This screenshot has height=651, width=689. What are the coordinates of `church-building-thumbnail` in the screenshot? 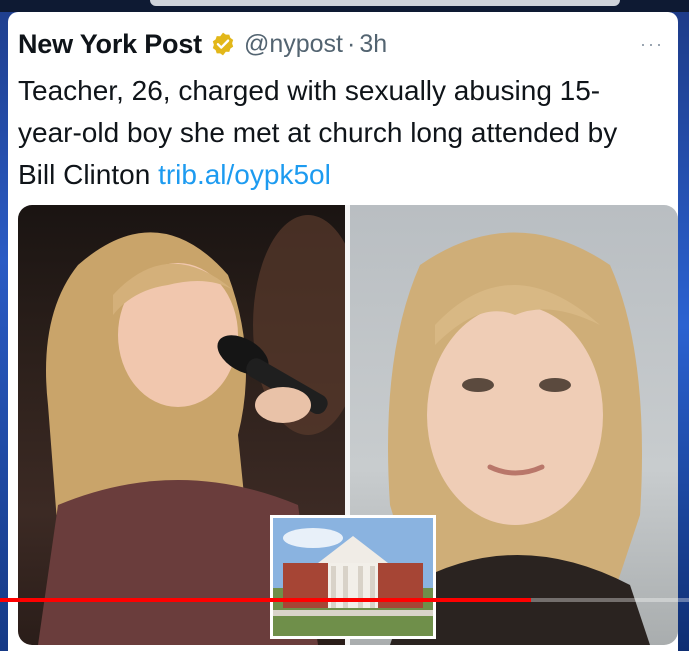 It's located at (353, 577).